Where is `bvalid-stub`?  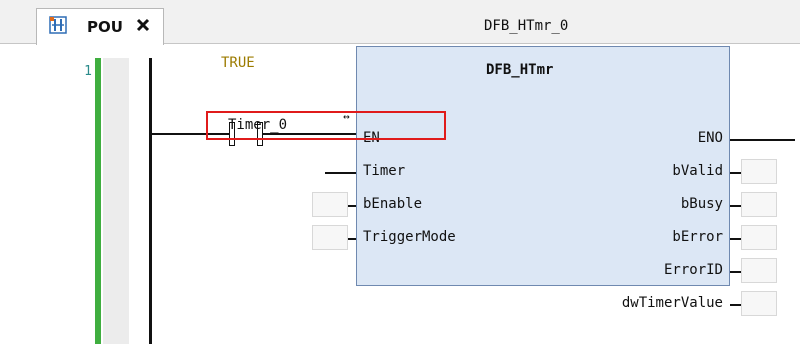 bvalid-stub is located at coordinates (735, 173).